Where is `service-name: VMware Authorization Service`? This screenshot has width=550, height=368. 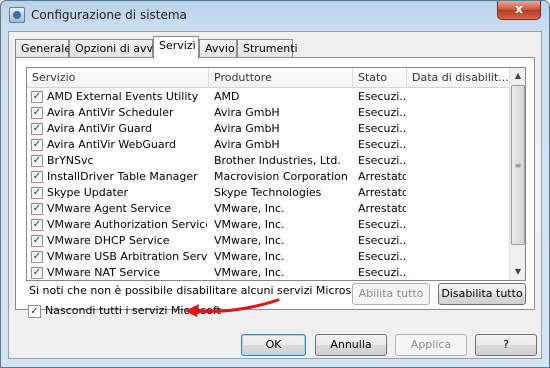
service-name: VMware Authorization Service is located at coordinates (127, 224).